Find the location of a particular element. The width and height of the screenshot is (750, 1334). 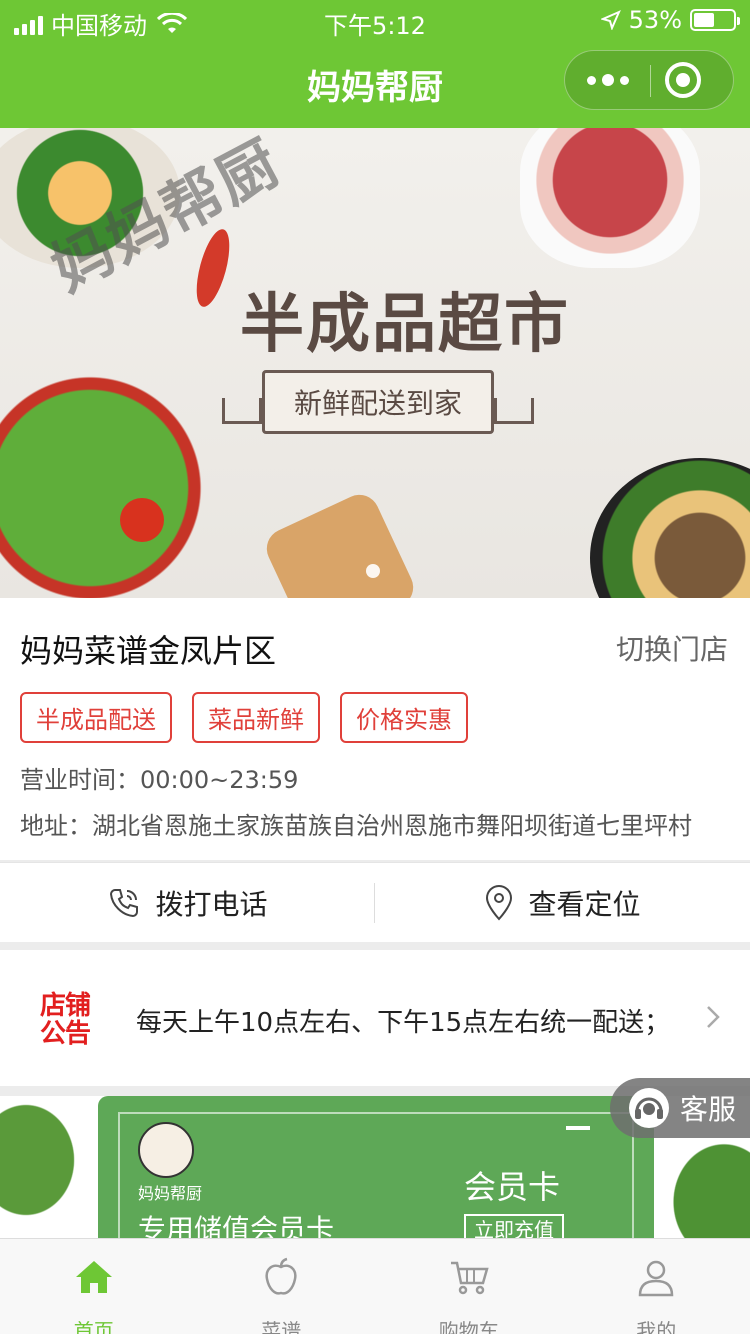

tab-cart: 购物车 is located at coordinates (469, 1286).